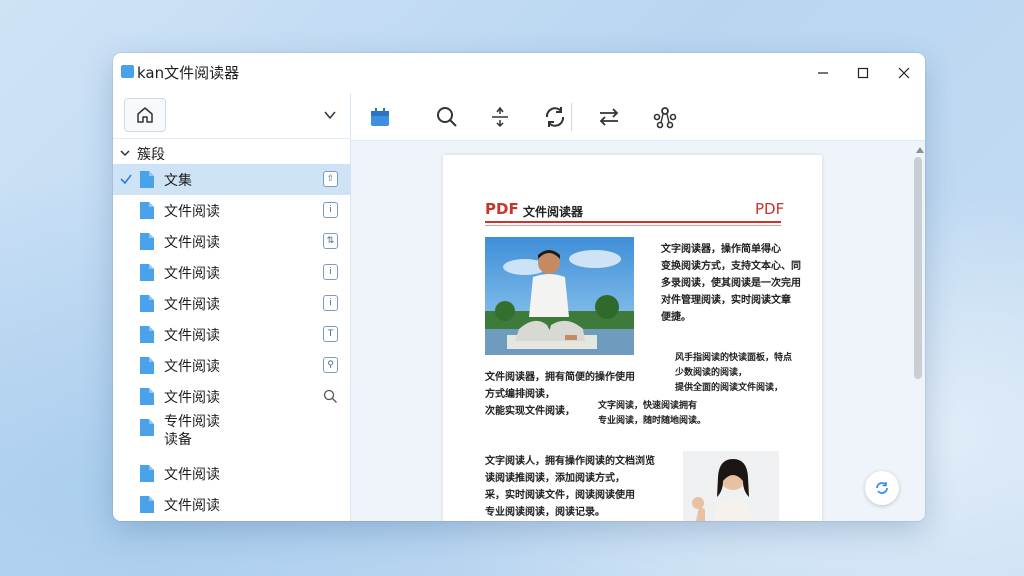 This screenshot has width=1024, height=576. I want to click on text-line: 少数阅读的阅读，, so click(711, 373).